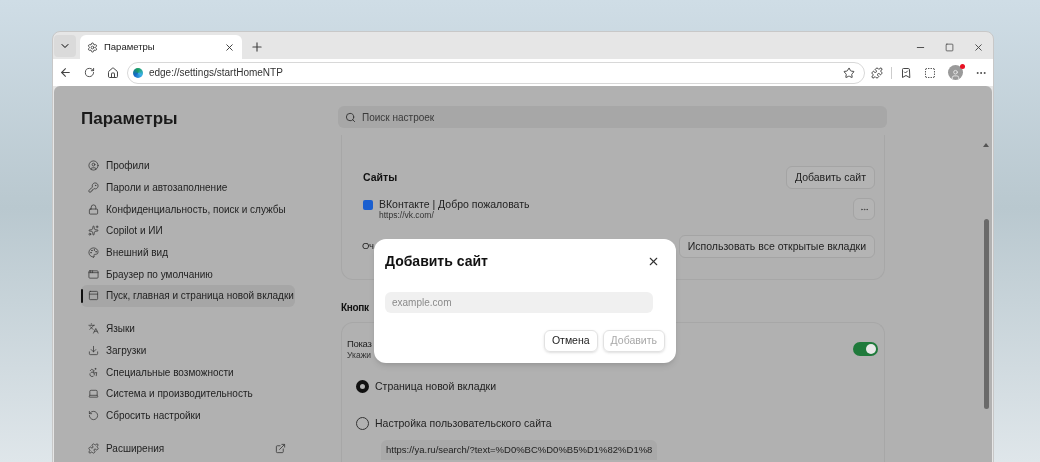  I want to click on url-field: https://ya.ru/search/?text=%D0%BC%D0%B5%D1%82%D1%8, so click(519, 450).